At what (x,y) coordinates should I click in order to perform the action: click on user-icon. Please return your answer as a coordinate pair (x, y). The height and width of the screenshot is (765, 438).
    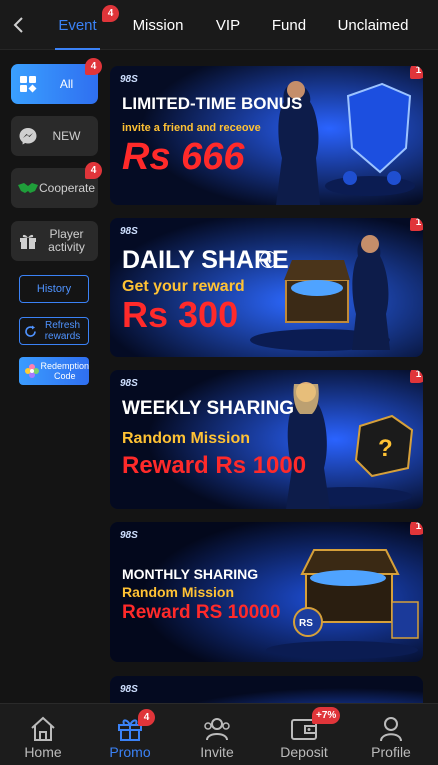
    Looking at the image, I should click on (391, 729).